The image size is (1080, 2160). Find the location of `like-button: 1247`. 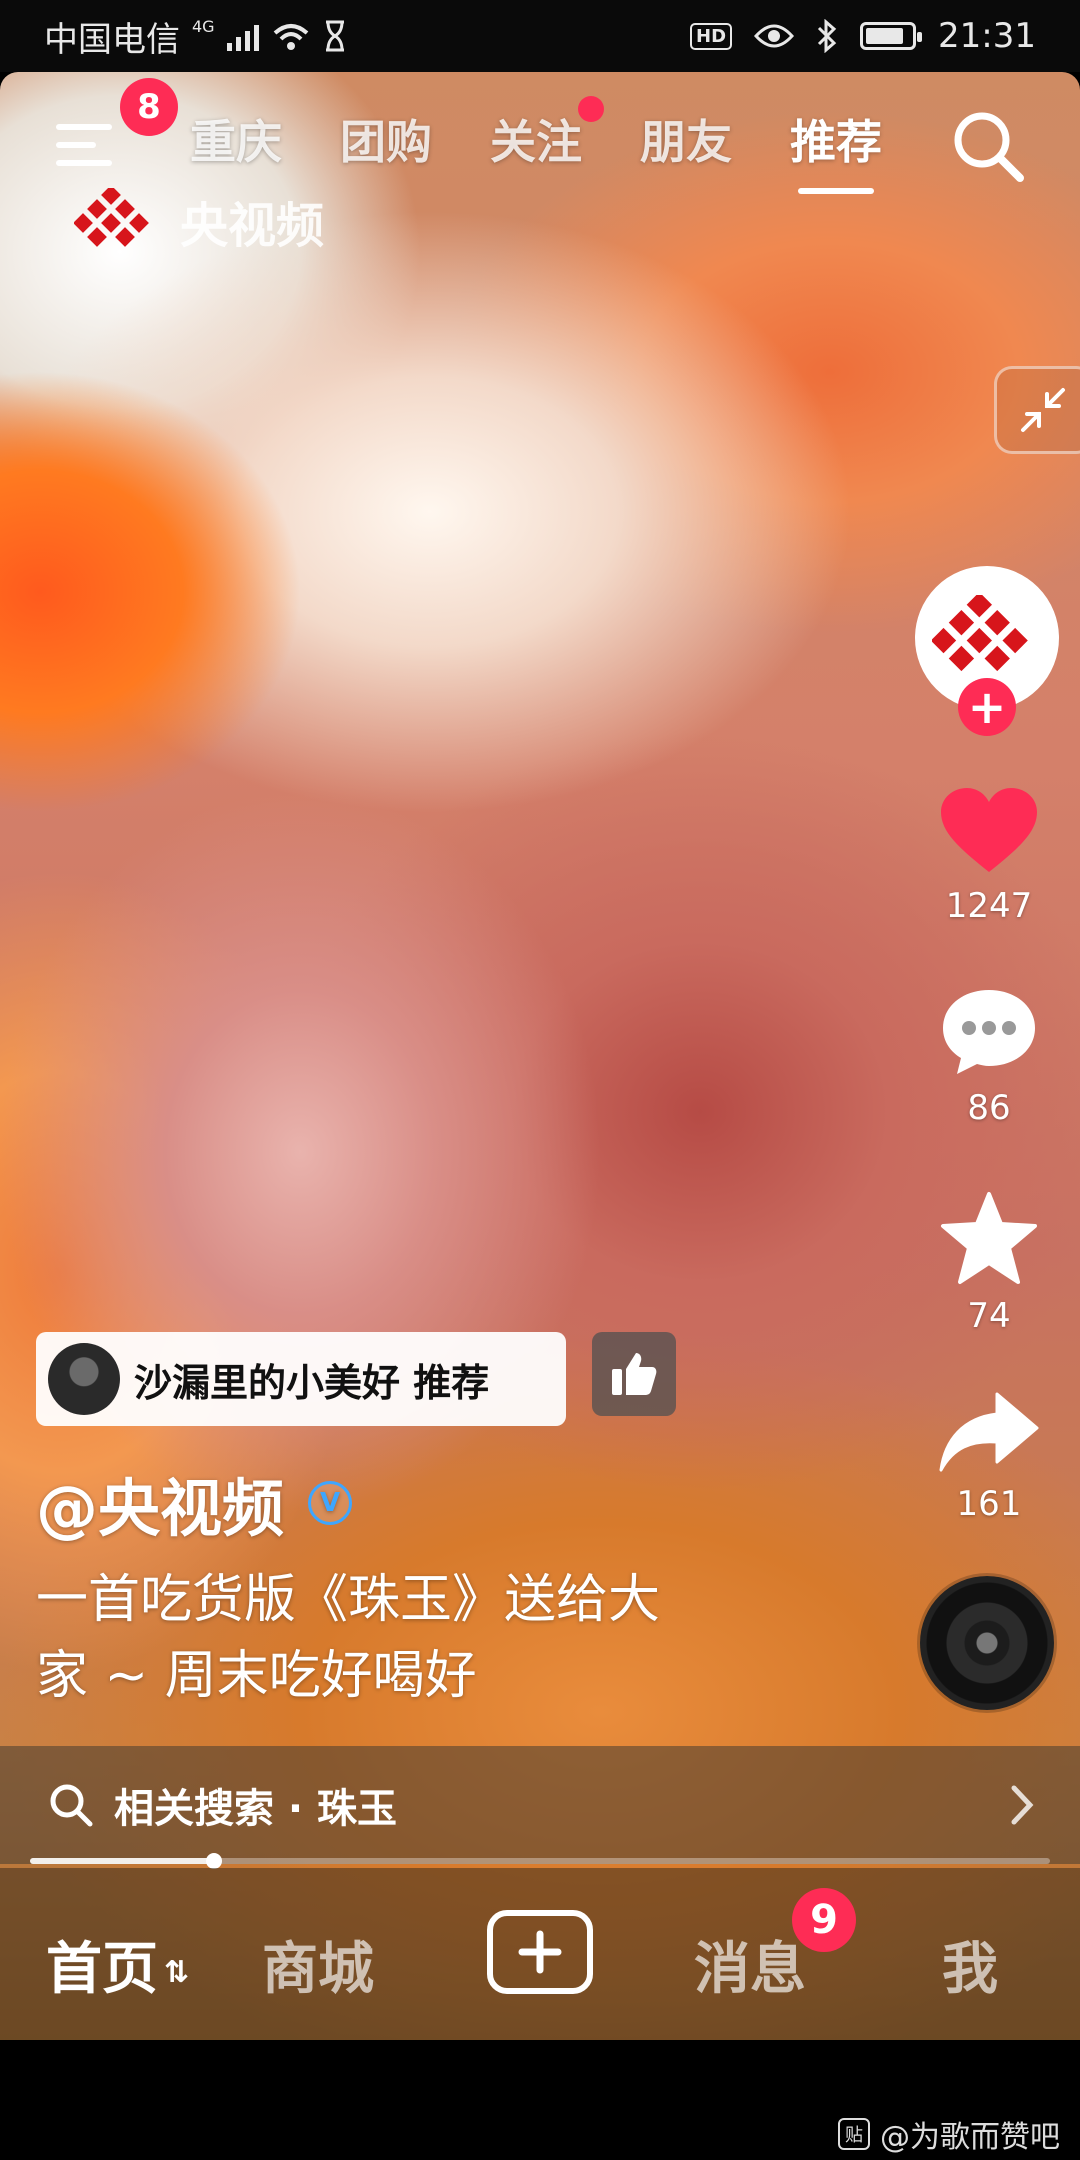

like-button: 1247 is located at coordinates (989, 856).